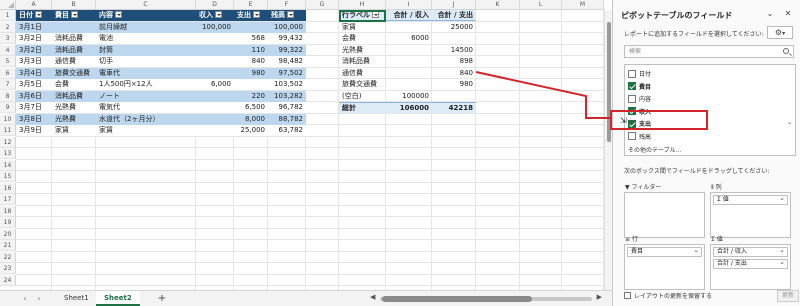  Describe the element at coordinates (146, 61) in the screenshot. I see `table-cell: 切手` at that location.